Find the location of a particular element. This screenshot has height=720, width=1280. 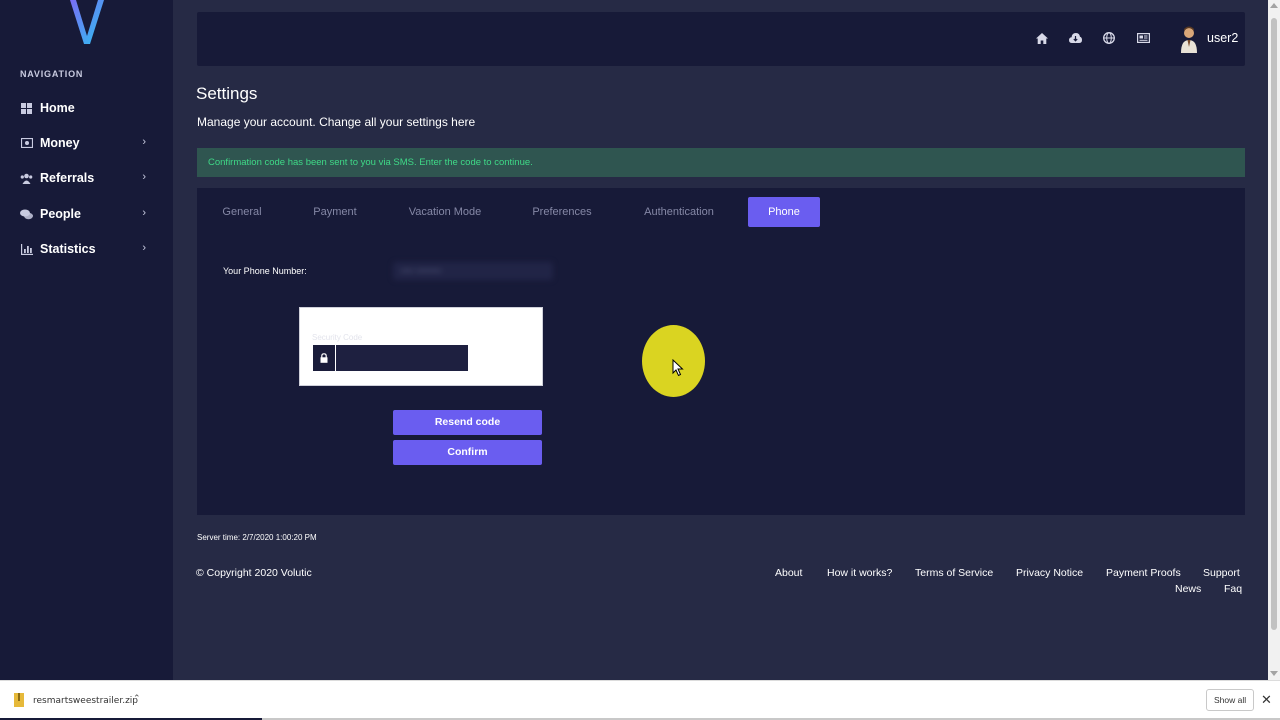

footer-link-faq: Faq is located at coordinates (1233, 589).